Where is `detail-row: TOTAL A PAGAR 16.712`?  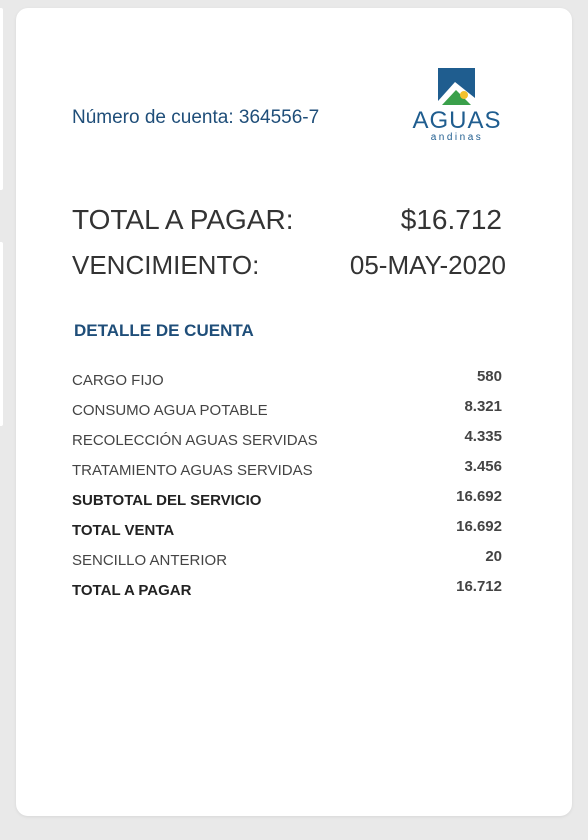 detail-row: TOTAL A PAGAR 16.712 is located at coordinates (287, 593).